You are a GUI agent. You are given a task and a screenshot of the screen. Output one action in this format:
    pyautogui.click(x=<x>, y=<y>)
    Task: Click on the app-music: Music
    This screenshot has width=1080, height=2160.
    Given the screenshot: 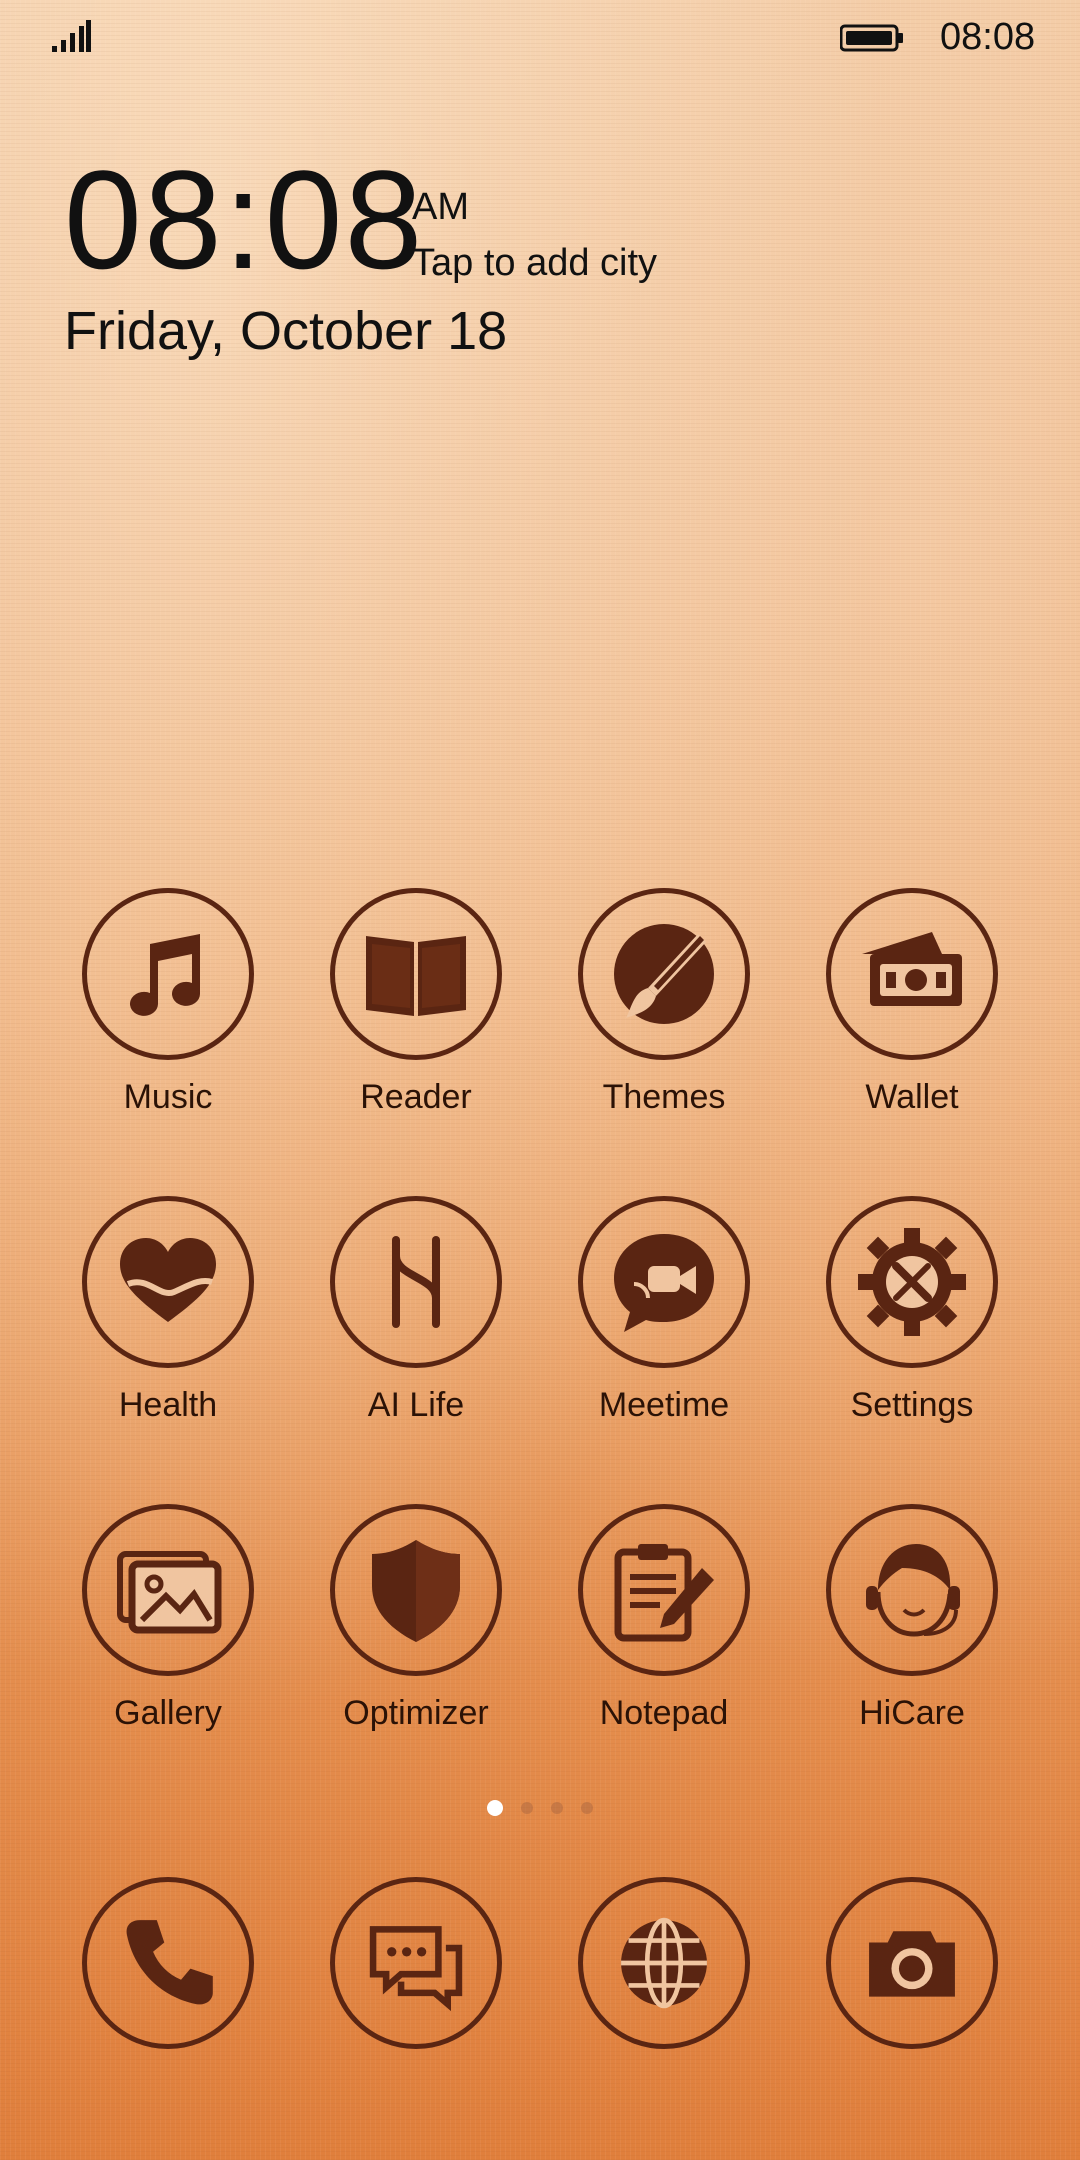 What is the action you would take?
    pyautogui.click(x=168, y=1002)
    